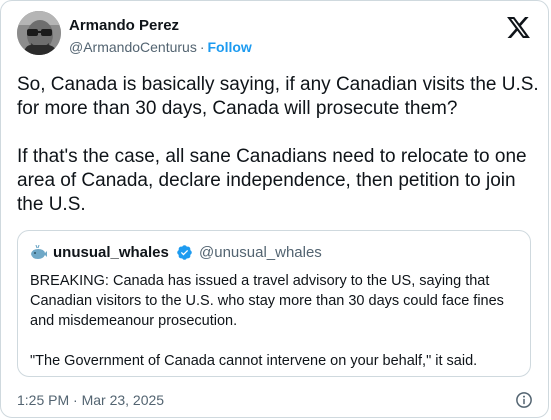 This screenshot has width=551, height=420. Describe the element at coordinates (275, 36) in the screenshot. I see `tweet-header: Armando Perez @ArmandoCenturus · Follow` at that location.